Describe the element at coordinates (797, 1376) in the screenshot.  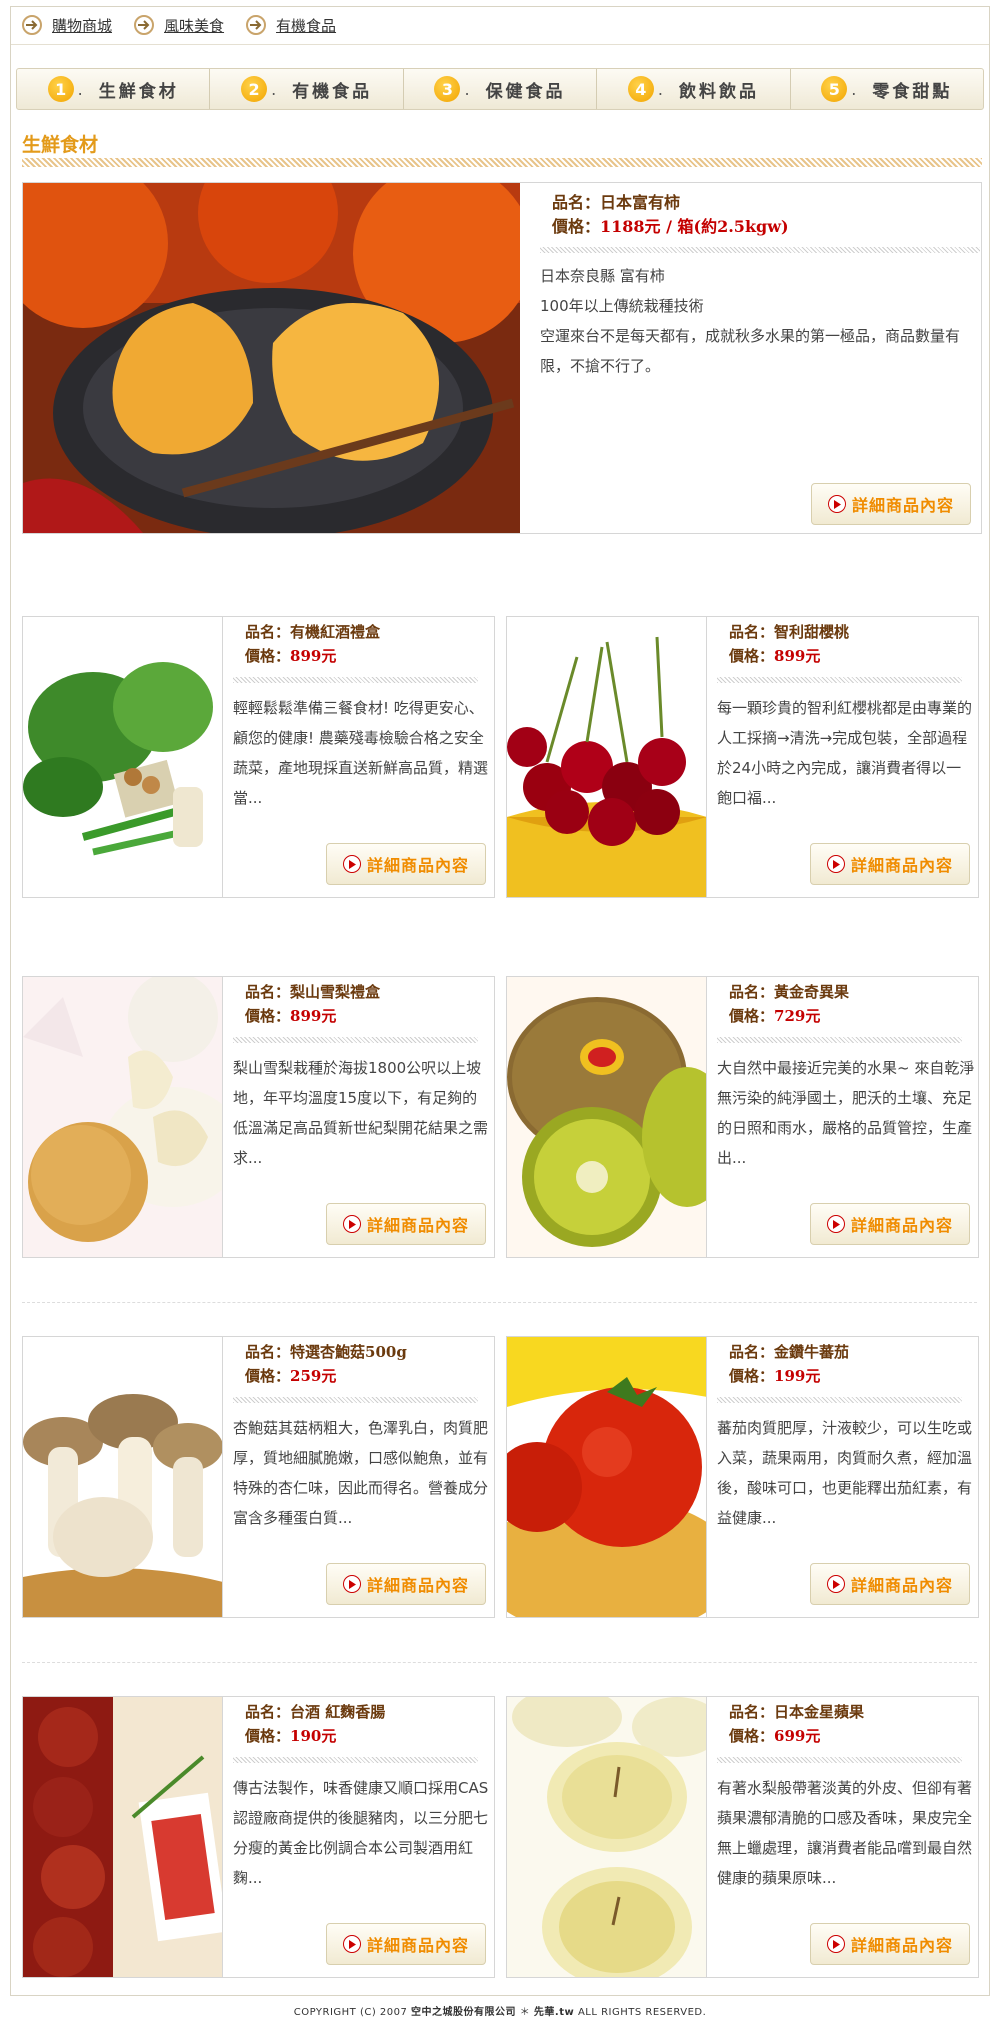
I see `price-value: 199元` at that location.